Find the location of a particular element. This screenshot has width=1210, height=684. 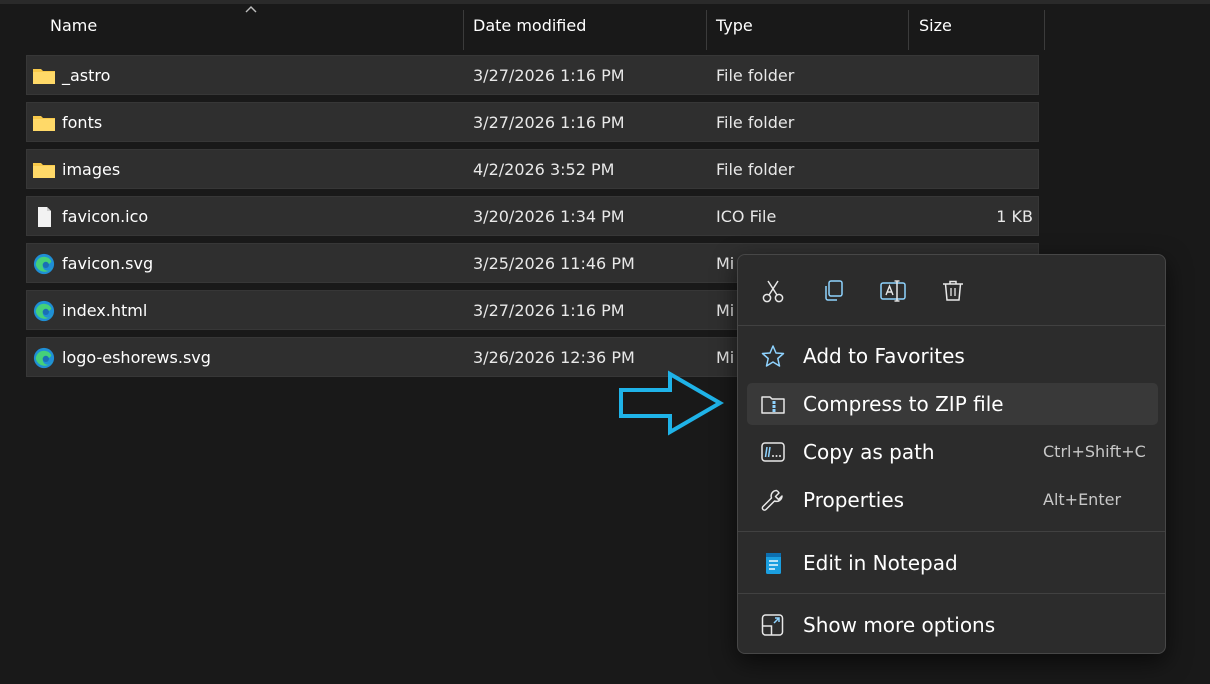

copy-icon is located at coordinates (834, 290).